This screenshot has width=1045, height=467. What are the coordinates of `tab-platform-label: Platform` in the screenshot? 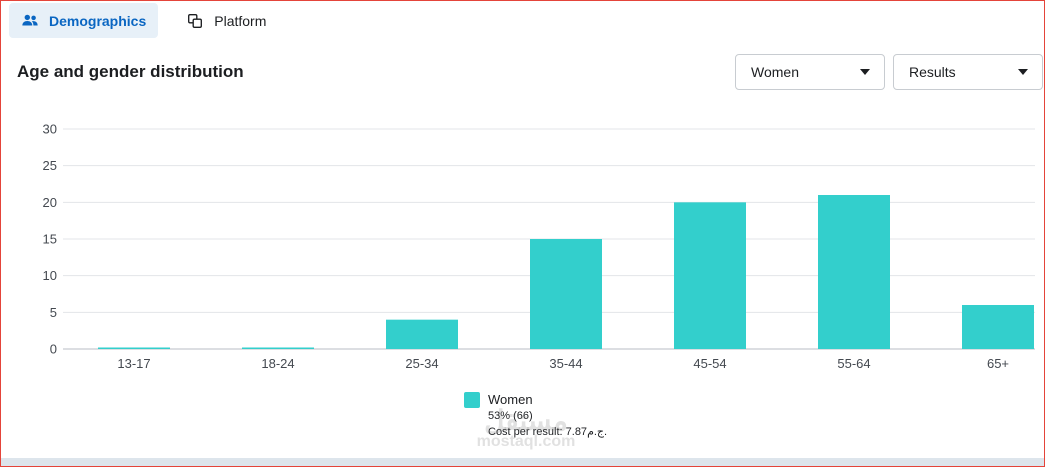 It's located at (240, 20).